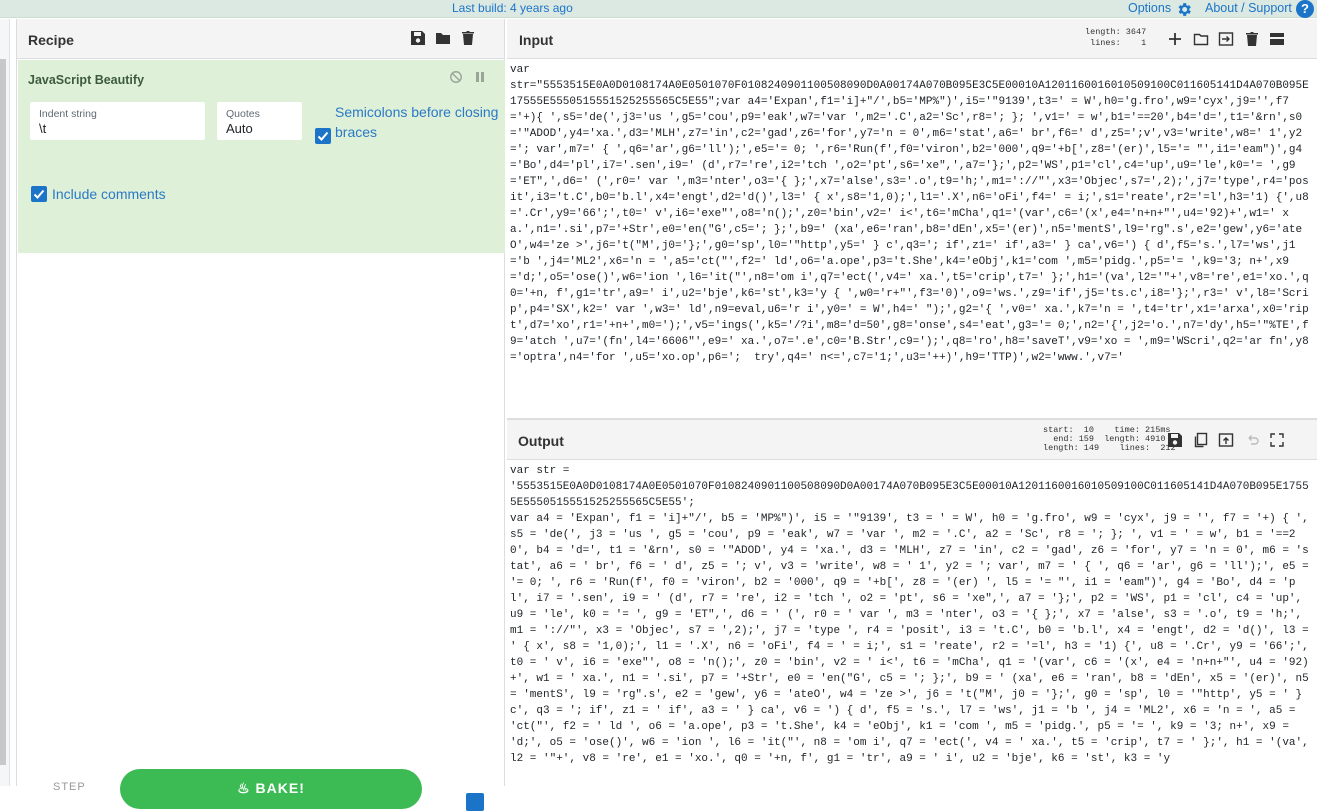  Describe the element at coordinates (443, 38) in the screenshot. I see `load-recipe-folder-icon` at that location.